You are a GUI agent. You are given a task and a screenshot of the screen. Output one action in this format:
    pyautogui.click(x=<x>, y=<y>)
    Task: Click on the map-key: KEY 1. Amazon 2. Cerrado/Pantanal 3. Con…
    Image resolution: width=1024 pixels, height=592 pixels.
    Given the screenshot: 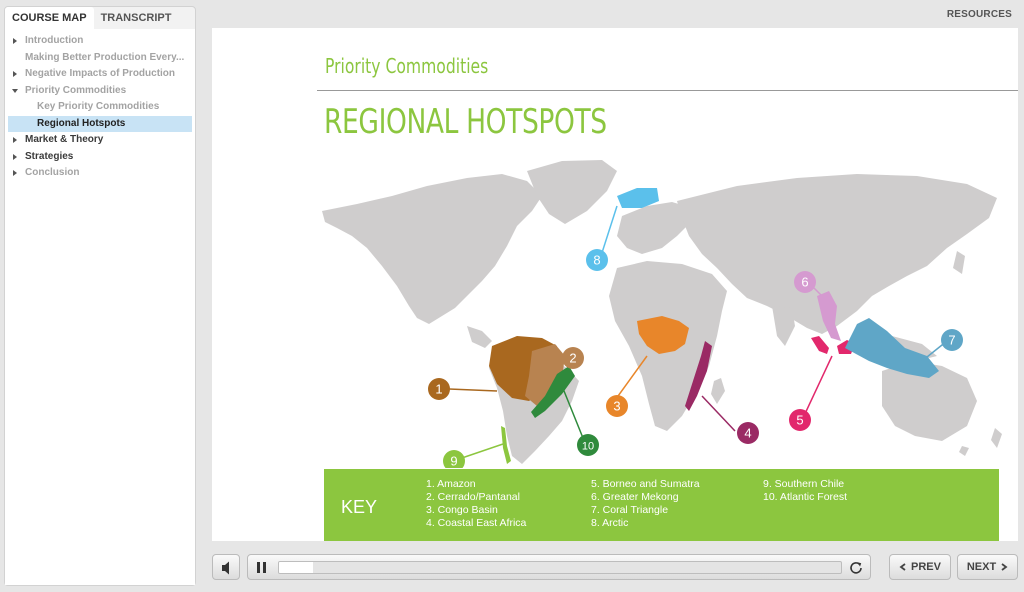 What is the action you would take?
    pyautogui.click(x=661, y=505)
    